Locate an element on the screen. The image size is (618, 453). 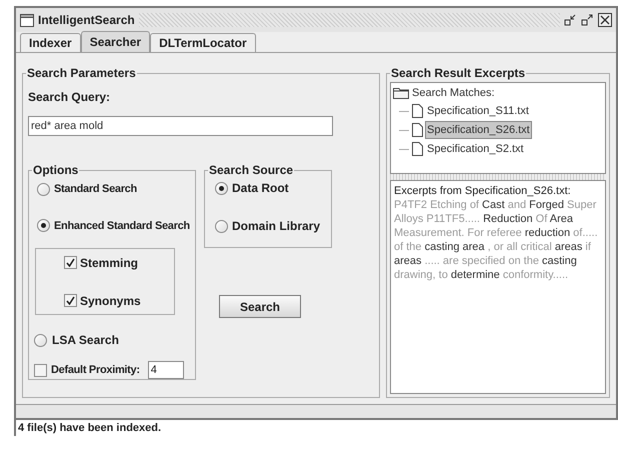
tab: Indexer is located at coordinates (50, 42).